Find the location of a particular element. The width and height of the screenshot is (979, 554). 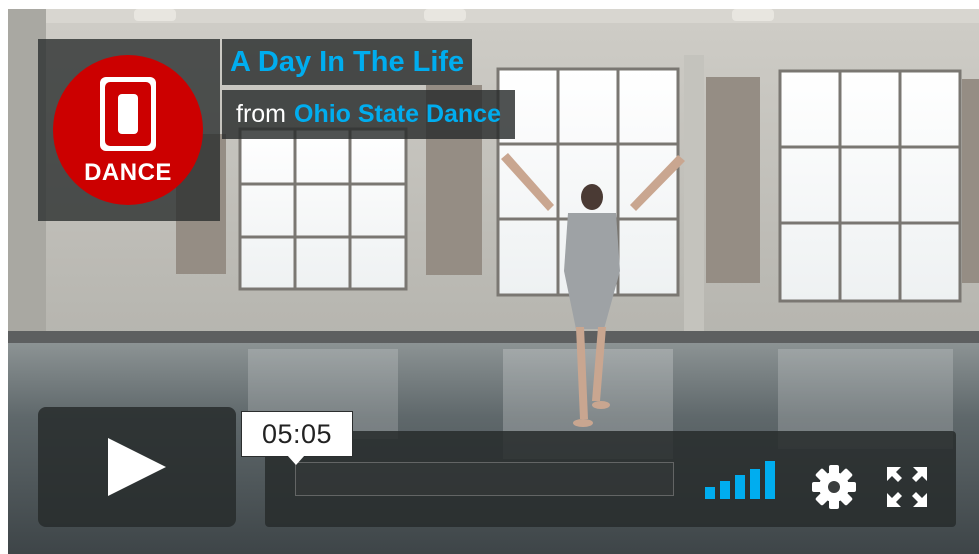

fullscreen-icon is located at coordinates (907, 487).